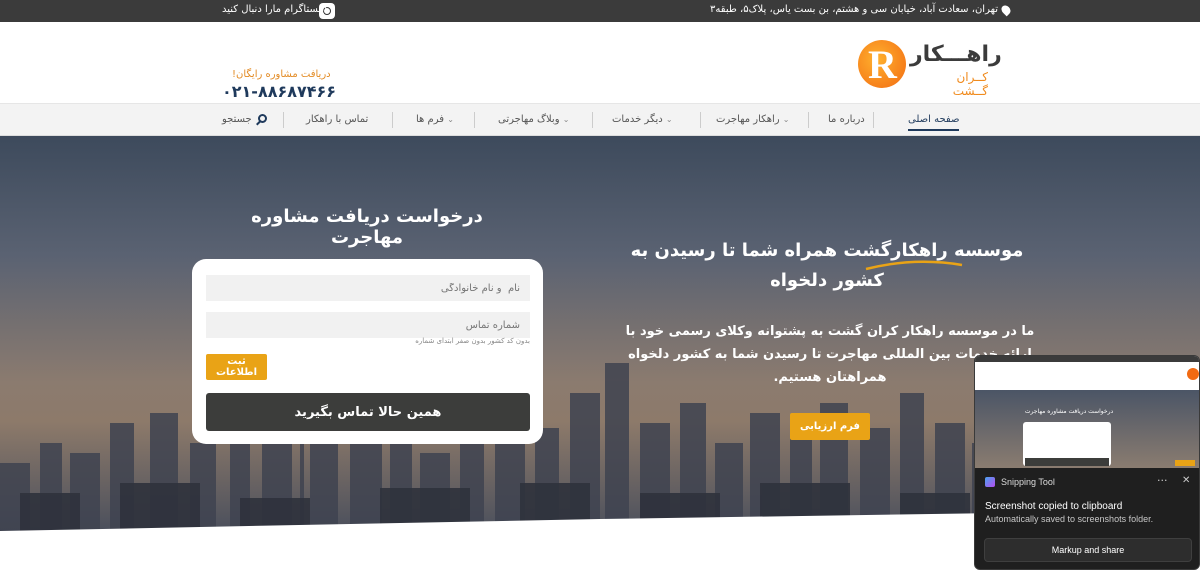 The height and width of the screenshot is (577, 1200). What do you see at coordinates (1054, 506) in the screenshot?
I see `notification-title: Screenshot copied to clipboard` at bounding box center [1054, 506].